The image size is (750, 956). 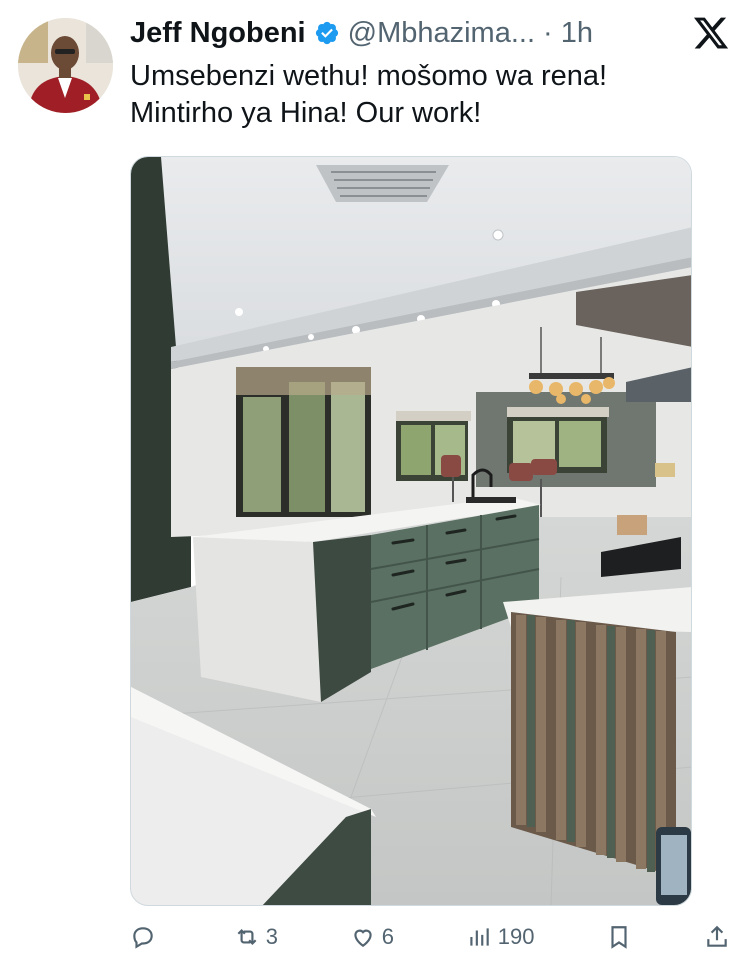 What do you see at coordinates (218, 33) in the screenshot?
I see `display-name: Jeff Ngobeni` at bounding box center [218, 33].